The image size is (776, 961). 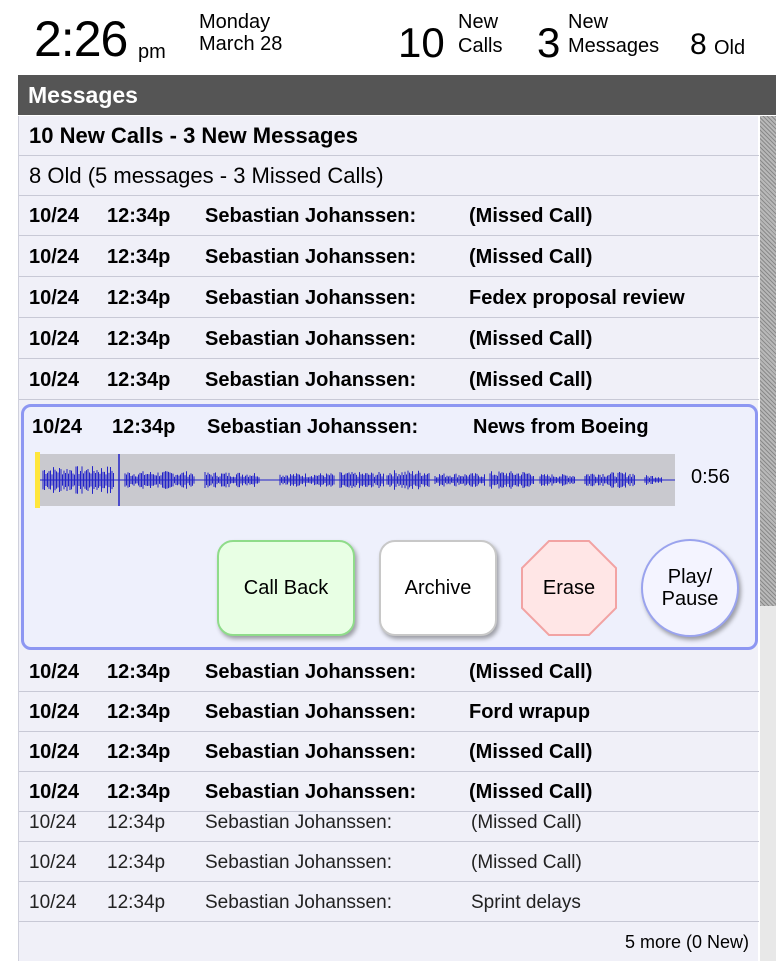 What do you see at coordinates (530, 712) in the screenshot?
I see `message-subject: Ford wrapup` at bounding box center [530, 712].